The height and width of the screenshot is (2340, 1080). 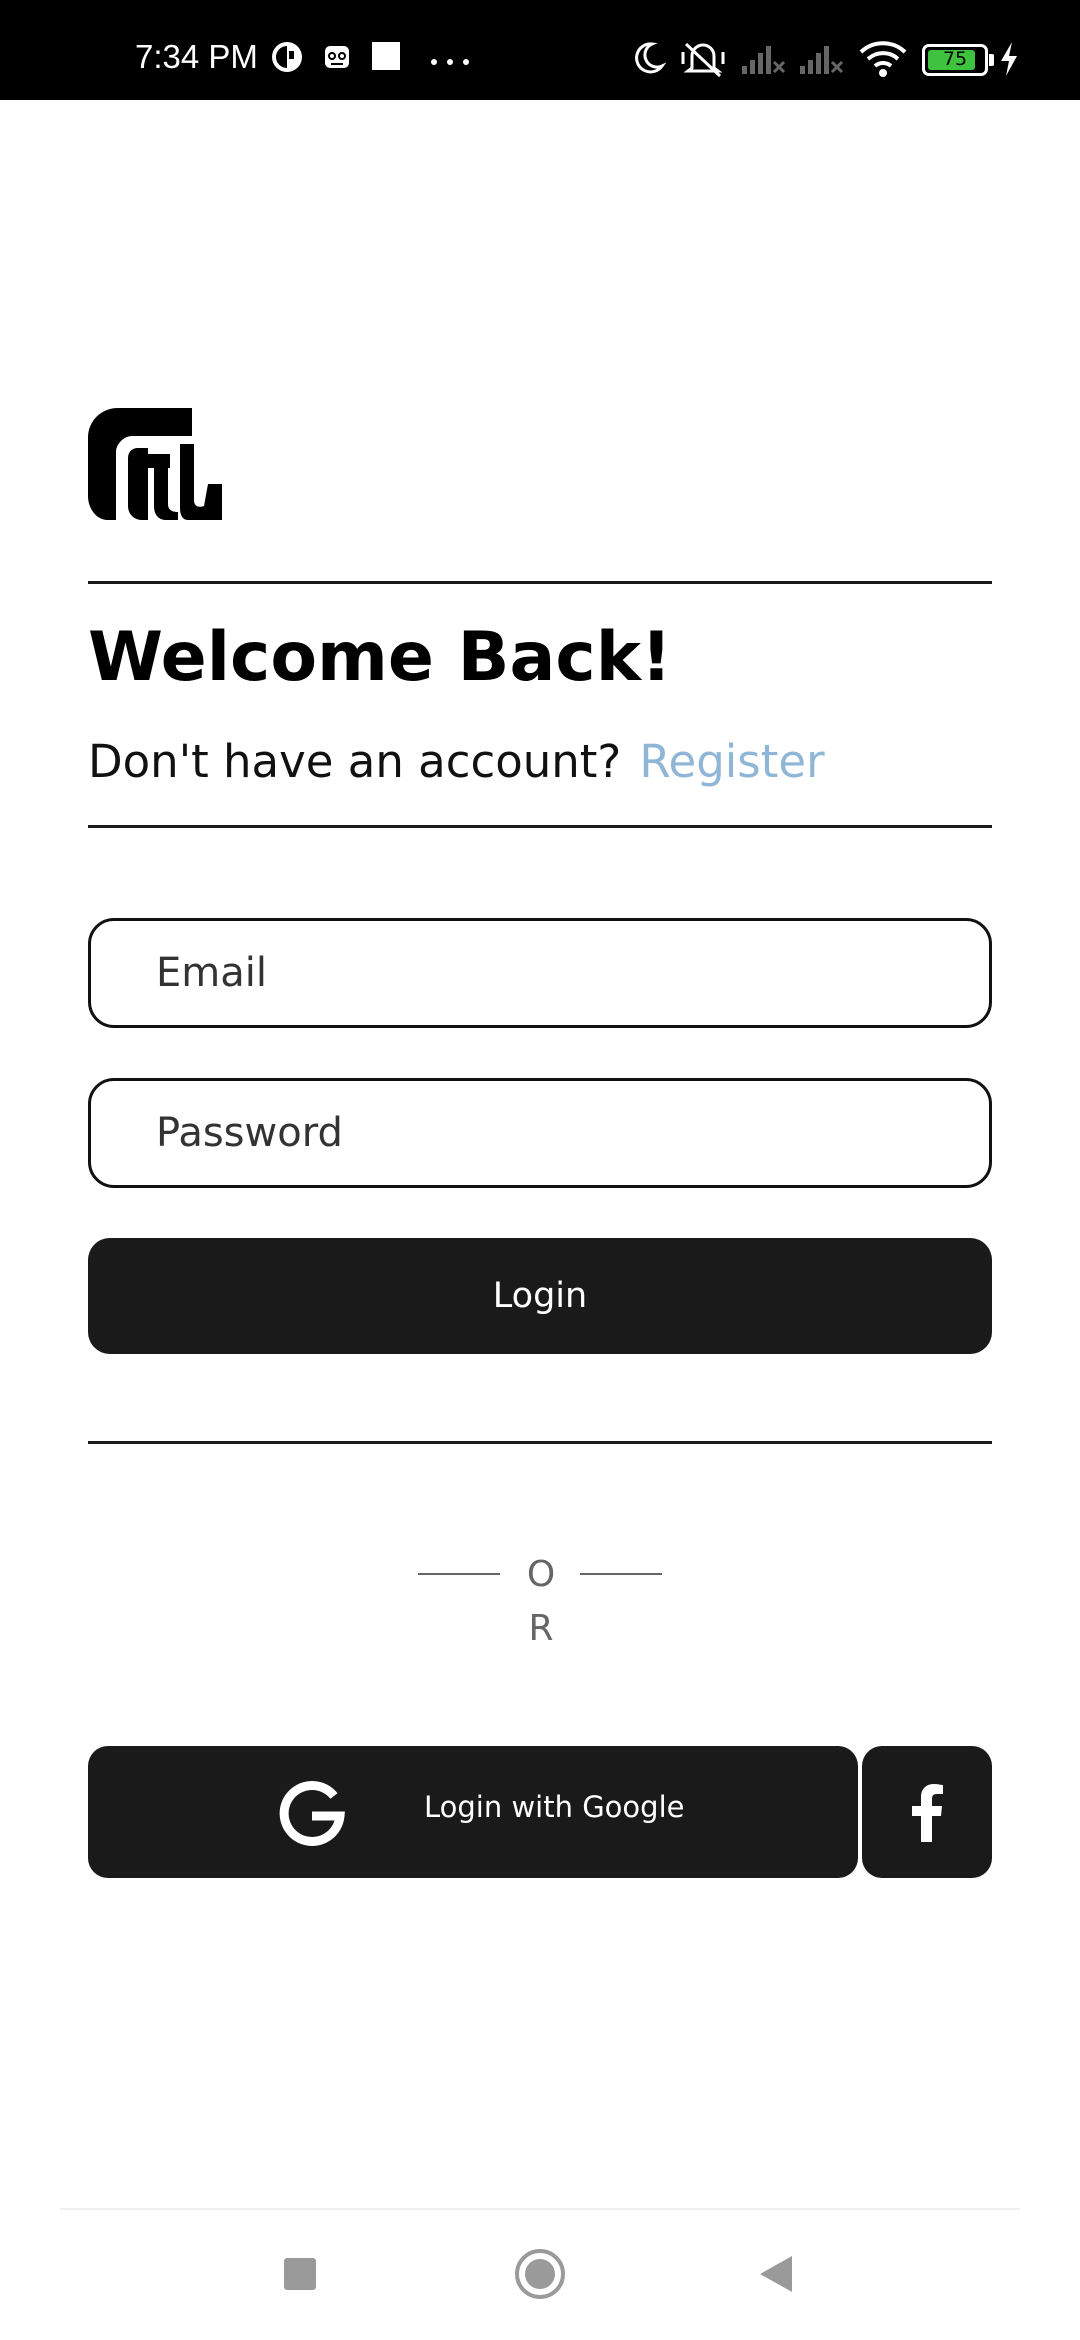 I want to click on status-bar: 7:34 PM 75, so click(x=540, y=50).